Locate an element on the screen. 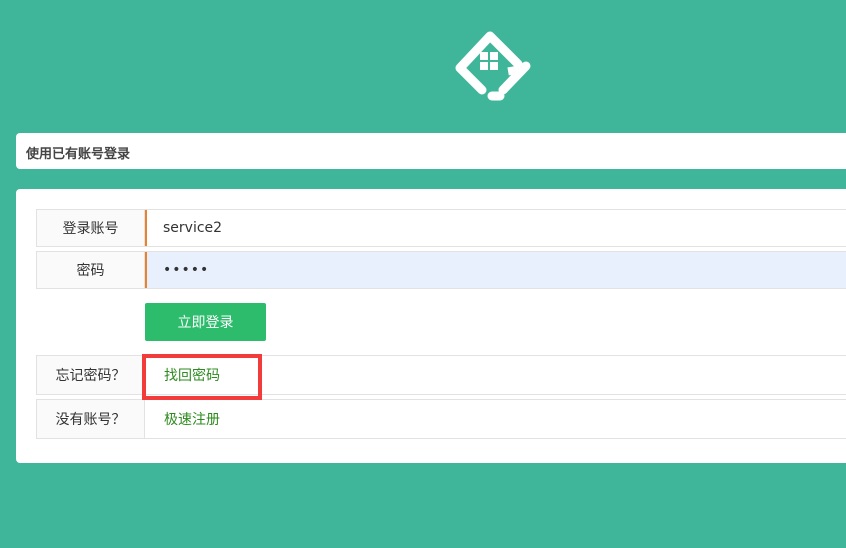 Image resolution: width=846 pixels, height=548 pixels. account-row: 登录账号 service2 is located at coordinates (441, 228).